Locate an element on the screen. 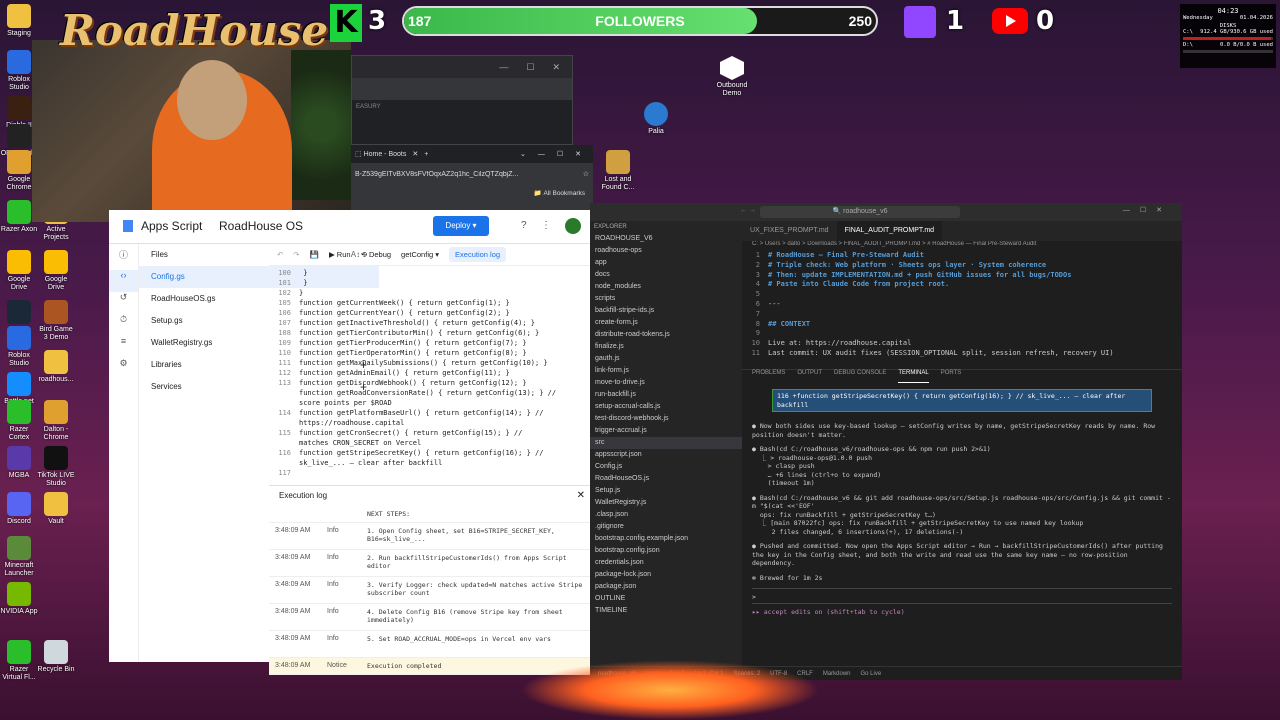  desktop-icon: NVIDIA App is located at coordinates (19, 599).